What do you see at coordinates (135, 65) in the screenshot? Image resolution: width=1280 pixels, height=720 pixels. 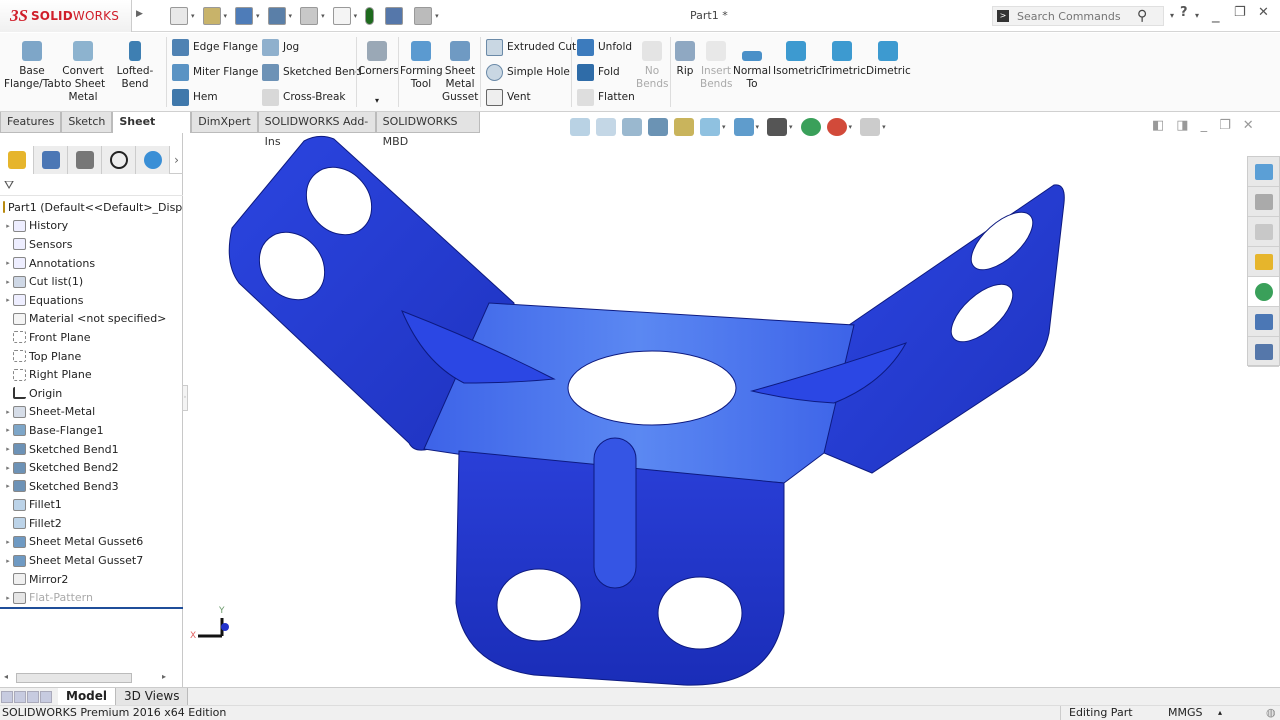 I see `lofted-bend-button: Lofted-Bend` at bounding box center [135, 65].